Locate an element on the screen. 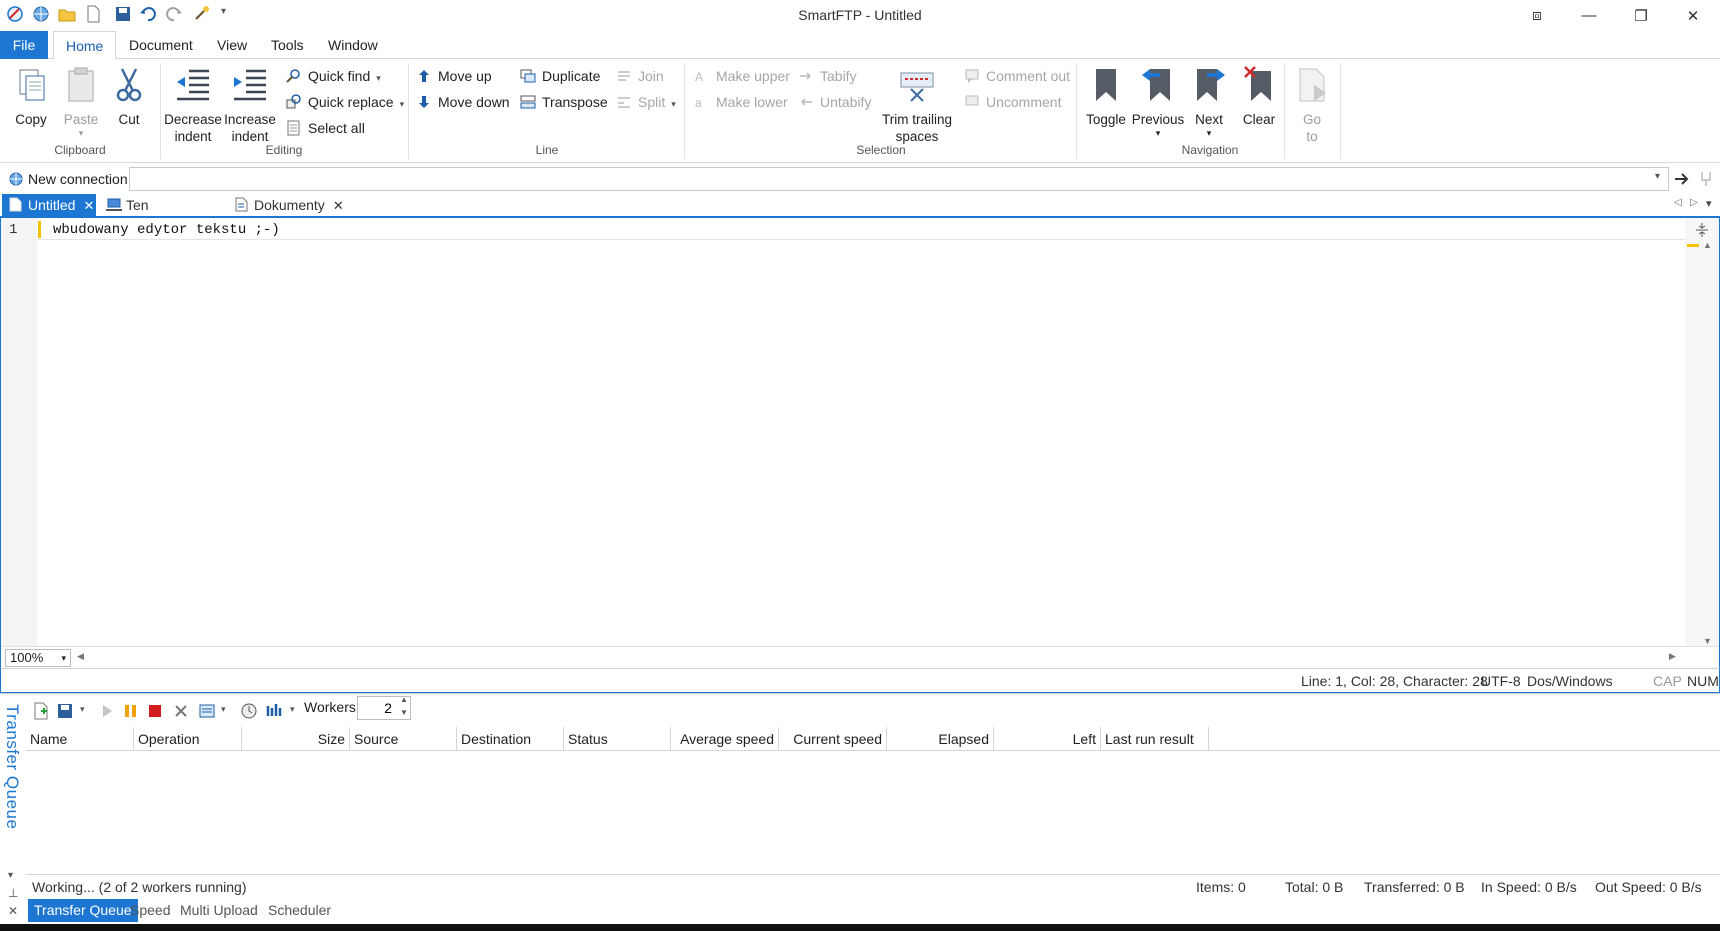 This screenshot has width=1720, height=931. tab-view: View is located at coordinates (232, 45).